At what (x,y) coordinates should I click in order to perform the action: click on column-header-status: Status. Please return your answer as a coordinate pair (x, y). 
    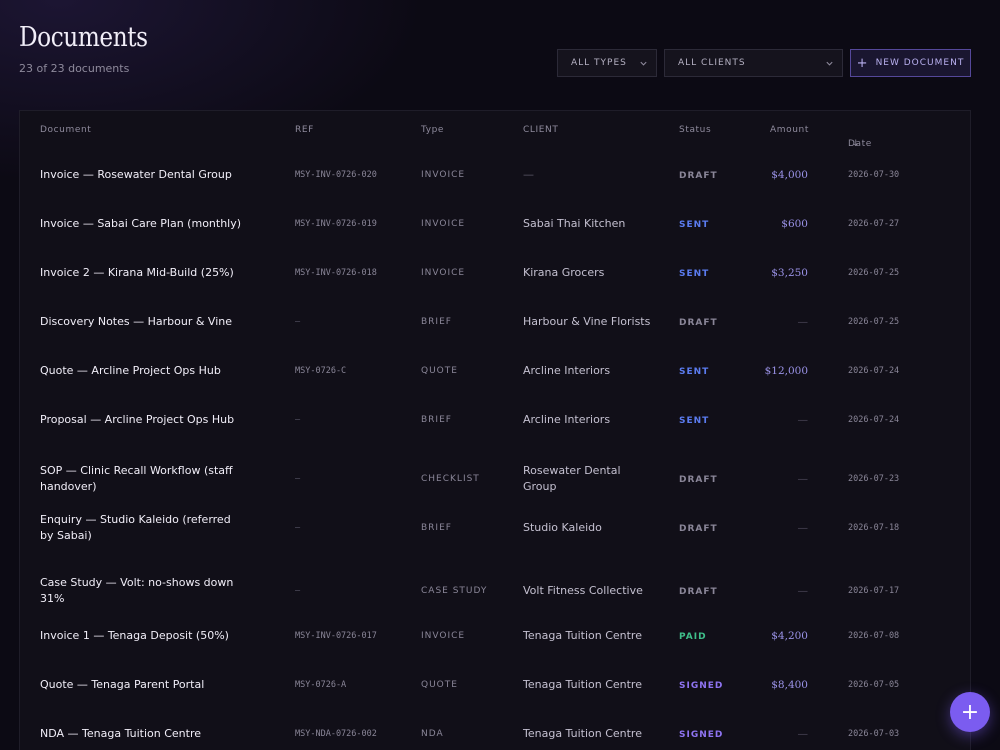
    Looking at the image, I should click on (695, 130).